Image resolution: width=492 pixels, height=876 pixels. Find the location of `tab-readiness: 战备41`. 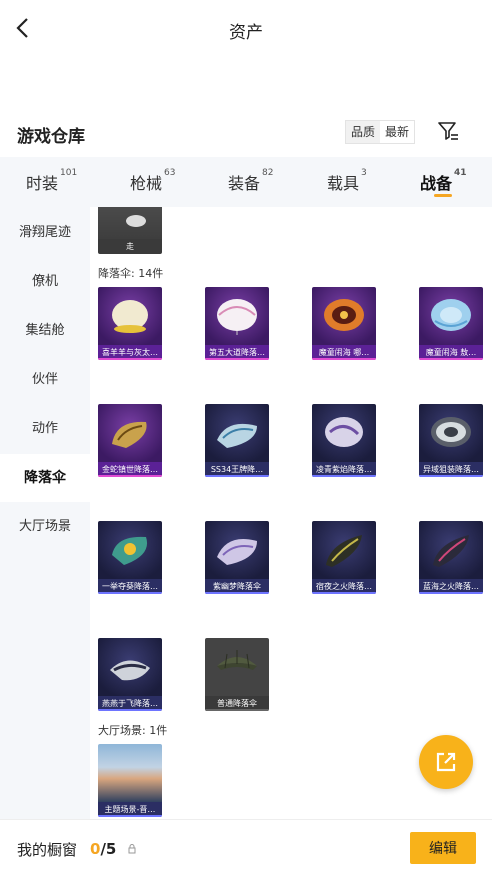

tab-readiness: 战备41 is located at coordinates (443, 181).